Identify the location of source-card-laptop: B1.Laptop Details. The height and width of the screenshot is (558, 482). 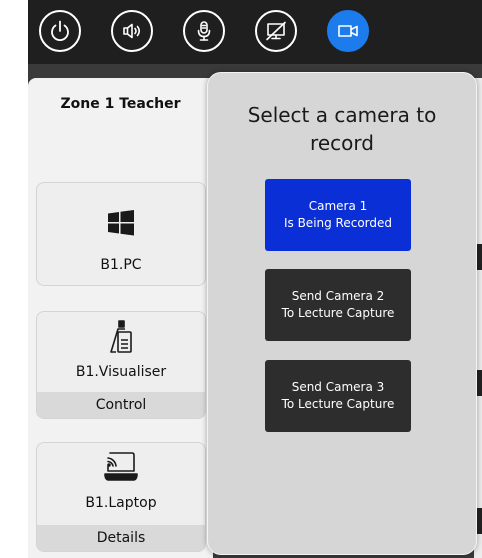
(121, 497).